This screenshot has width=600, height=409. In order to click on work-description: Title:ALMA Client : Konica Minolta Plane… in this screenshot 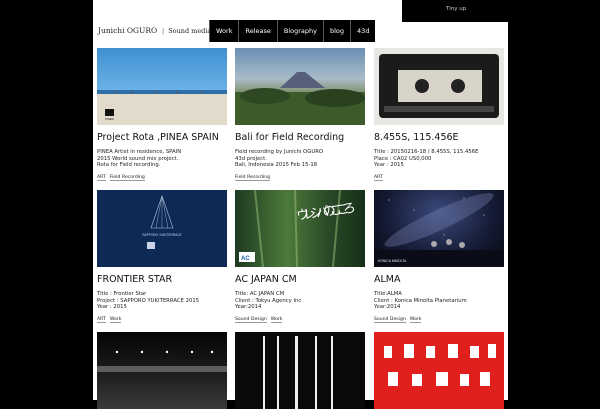, I will do `click(439, 301)`.